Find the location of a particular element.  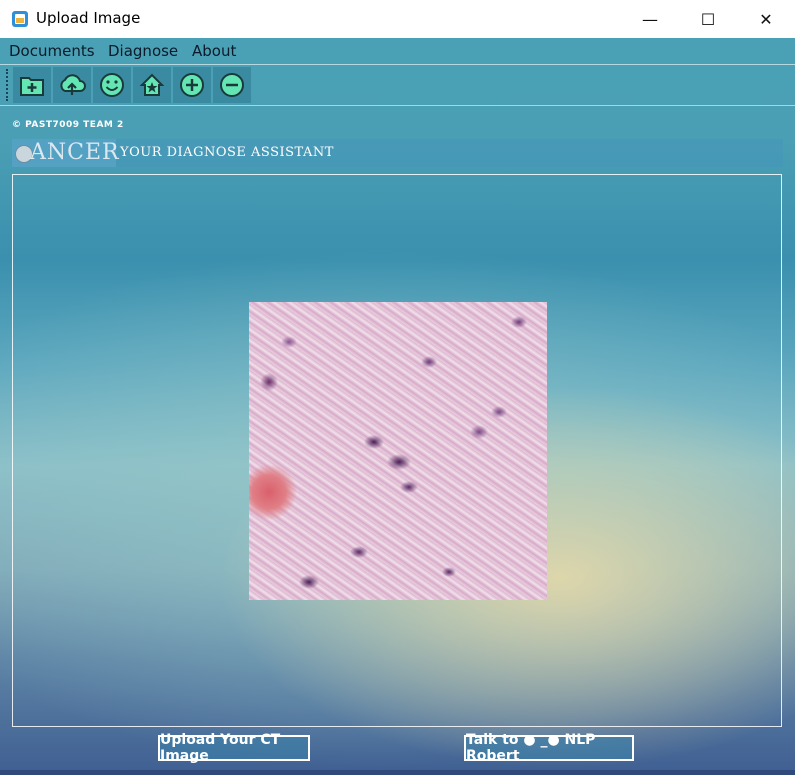

upload-cloud-icon is located at coordinates (73, 84).